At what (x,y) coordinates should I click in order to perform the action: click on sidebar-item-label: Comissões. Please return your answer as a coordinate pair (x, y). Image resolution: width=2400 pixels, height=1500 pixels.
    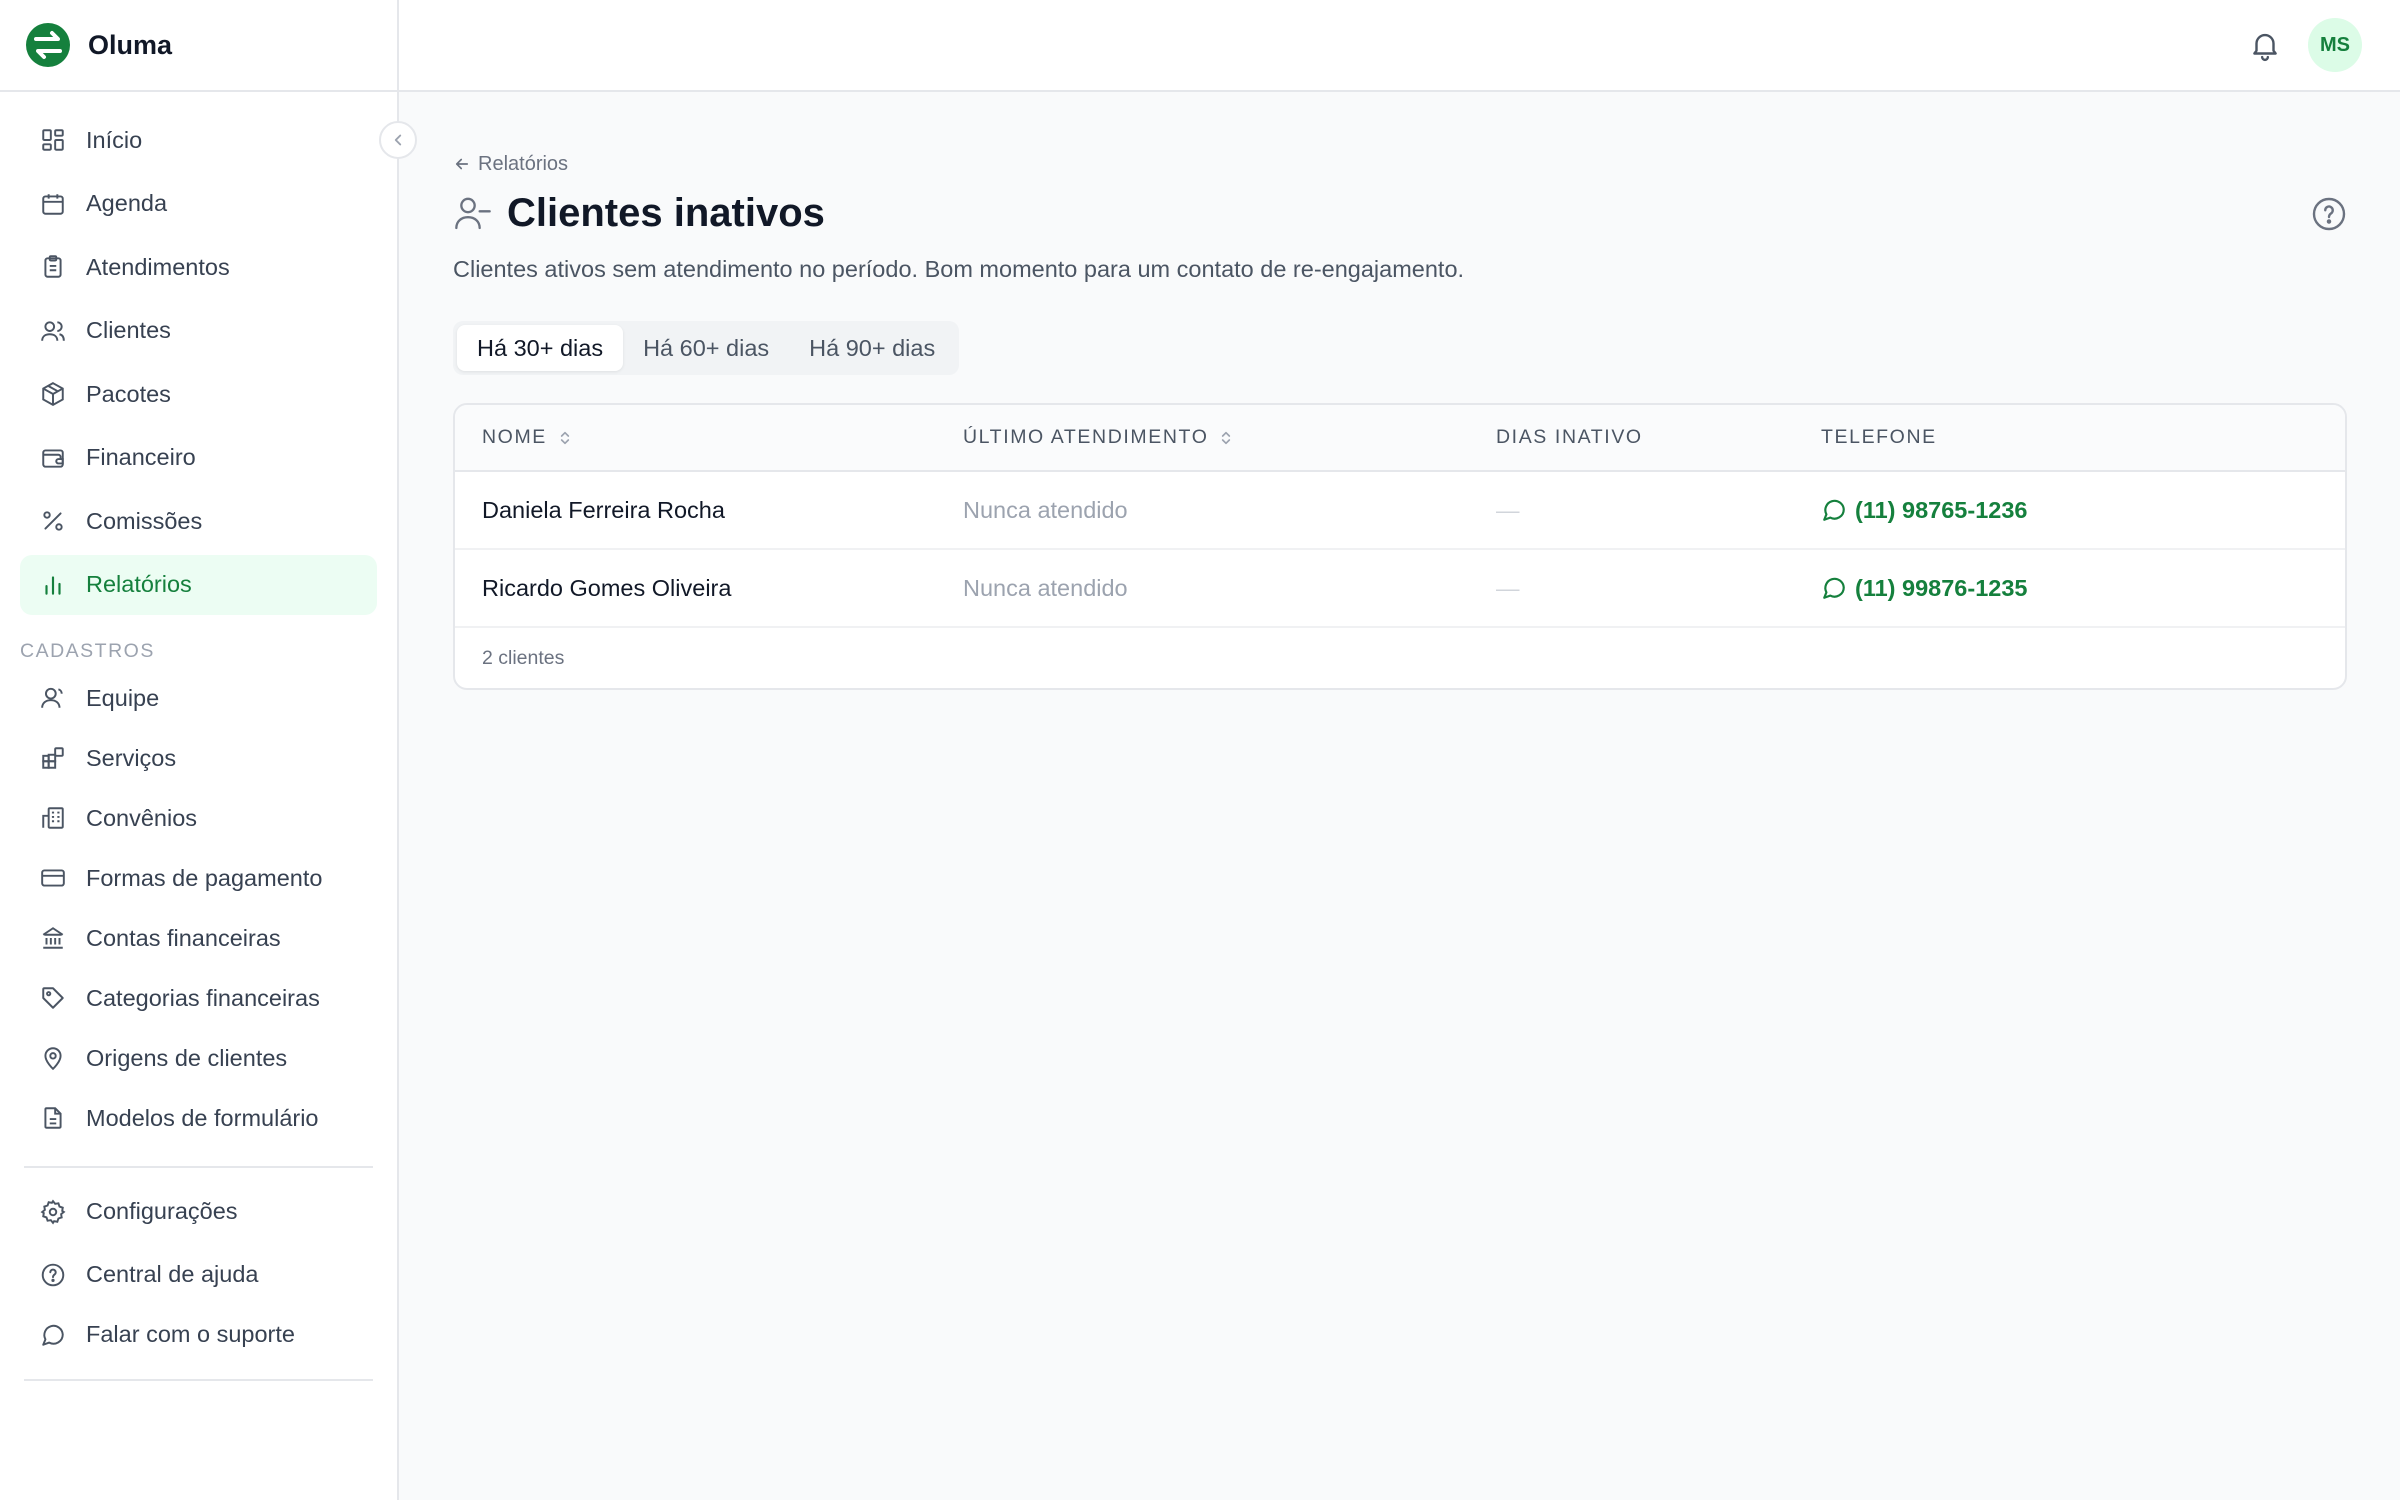
    Looking at the image, I should click on (144, 520).